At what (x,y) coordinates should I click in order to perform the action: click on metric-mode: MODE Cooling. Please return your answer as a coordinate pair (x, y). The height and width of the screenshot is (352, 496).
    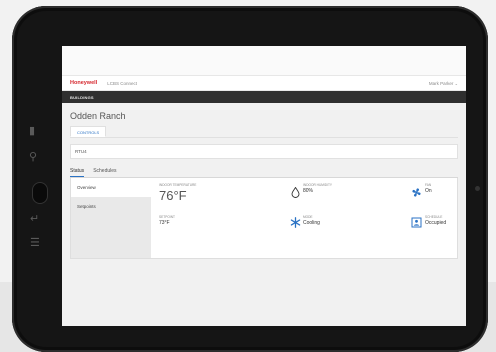
    Looking at the image, I should click on (311, 220).